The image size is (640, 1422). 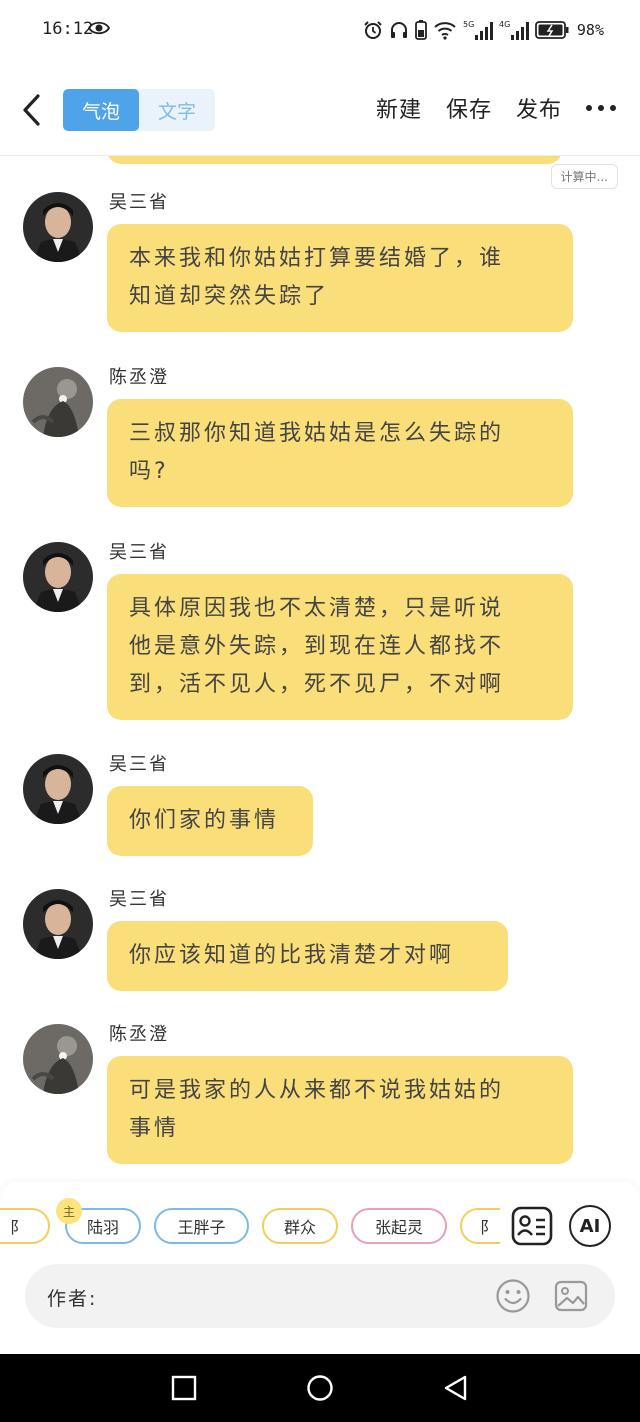 I want to click on new-button: 新建, so click(x=399, y=108).